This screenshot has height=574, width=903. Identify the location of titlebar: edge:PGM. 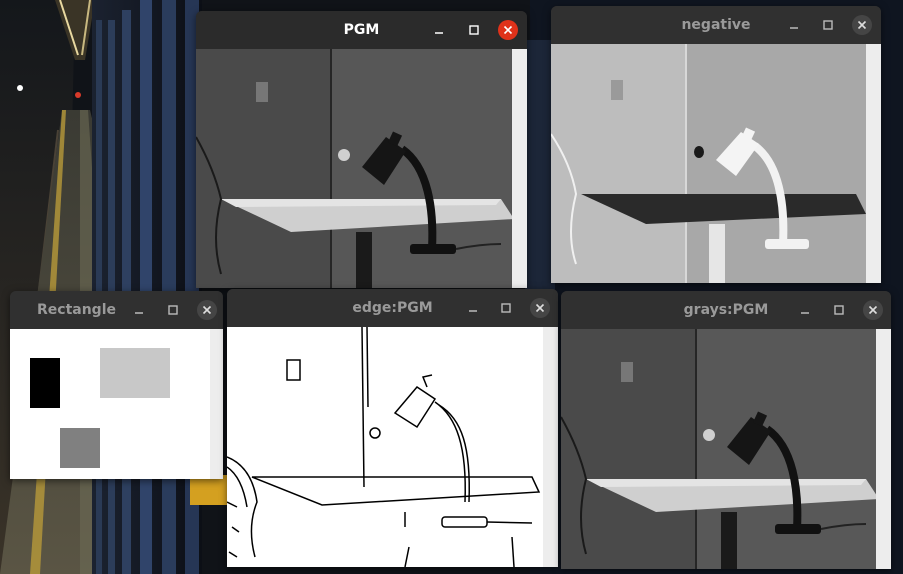
(392, 308).